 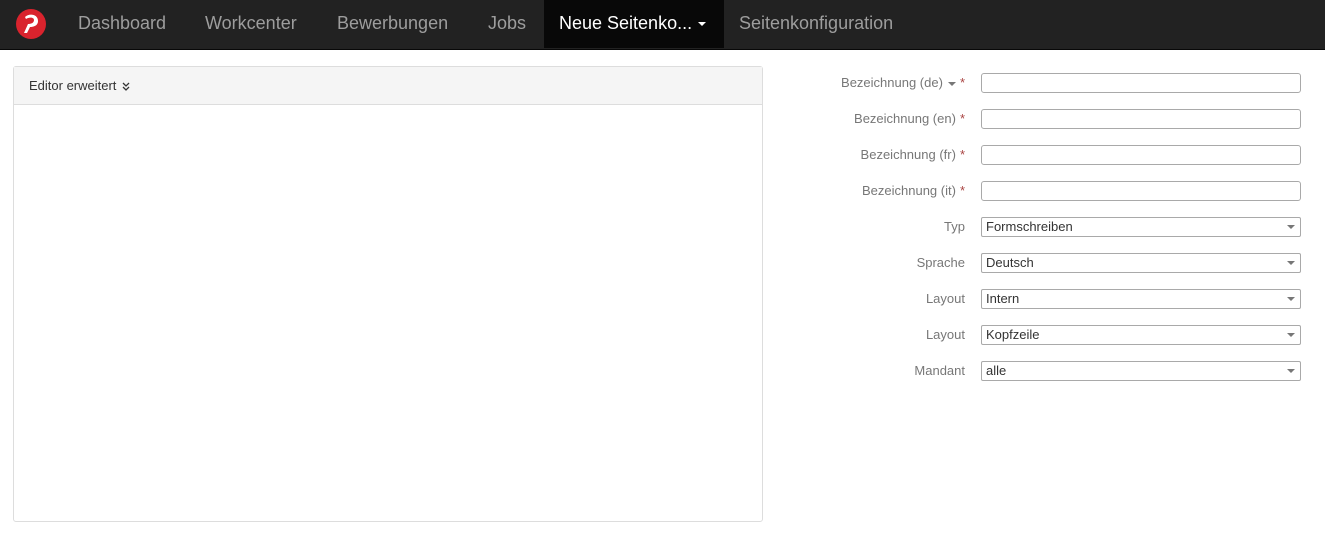 I want to click on editor-panel-title: Editor erweitert, so click(x=73, y=85).